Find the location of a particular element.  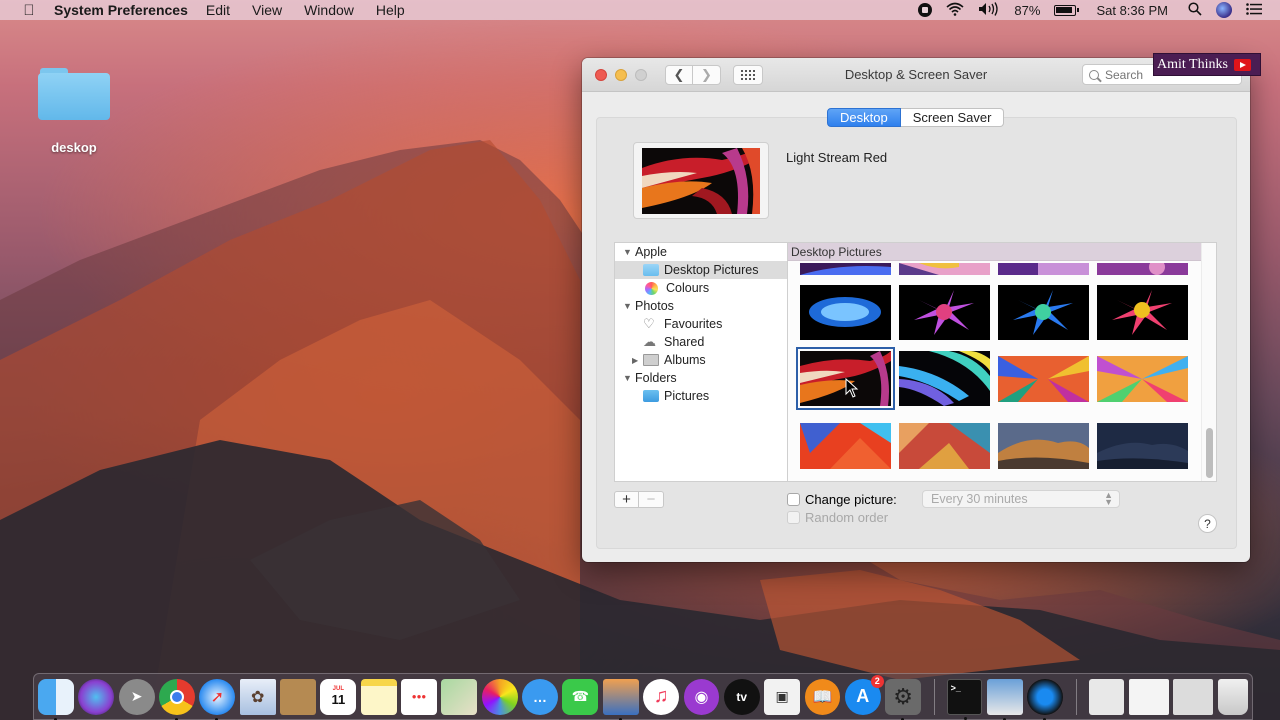

add-folder-button: + is located at coordinates (626, 499).